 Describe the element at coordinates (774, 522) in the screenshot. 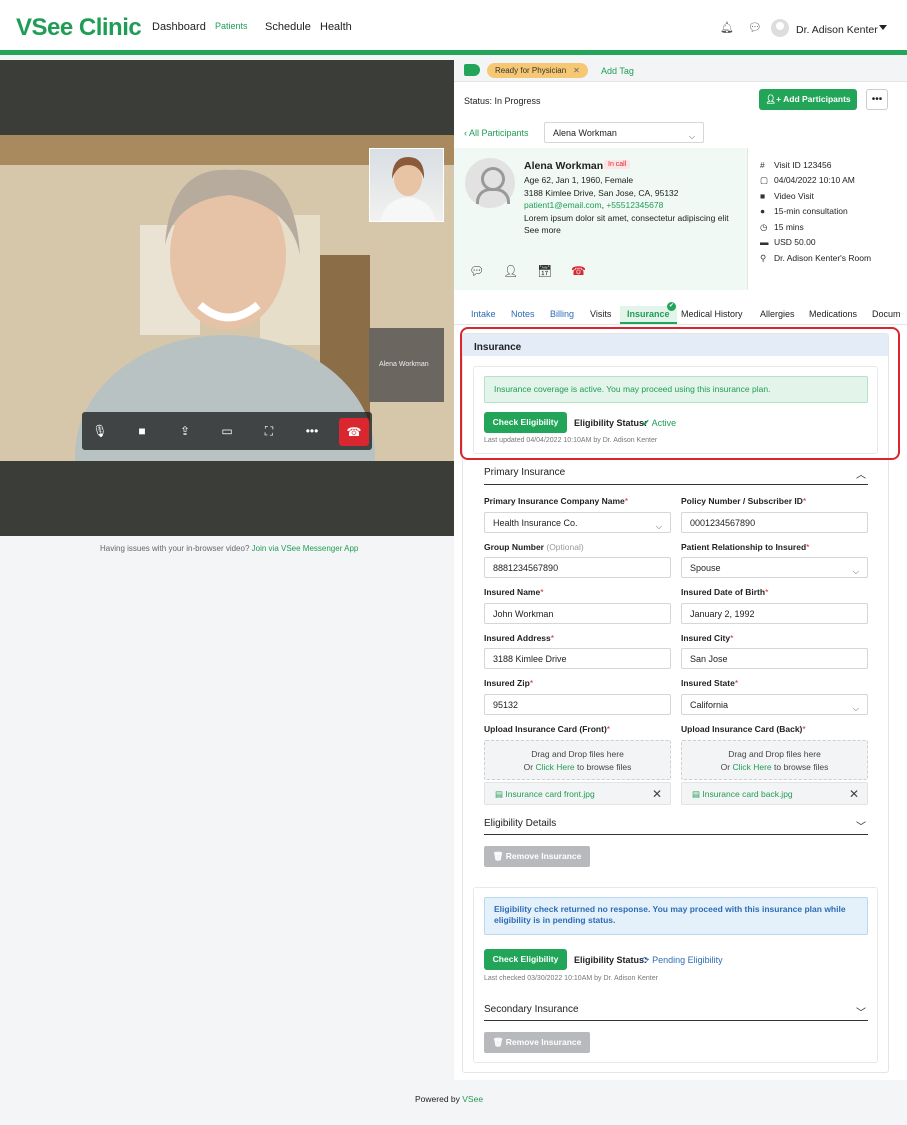

I see `policy-input: 0001234567890` at that location.